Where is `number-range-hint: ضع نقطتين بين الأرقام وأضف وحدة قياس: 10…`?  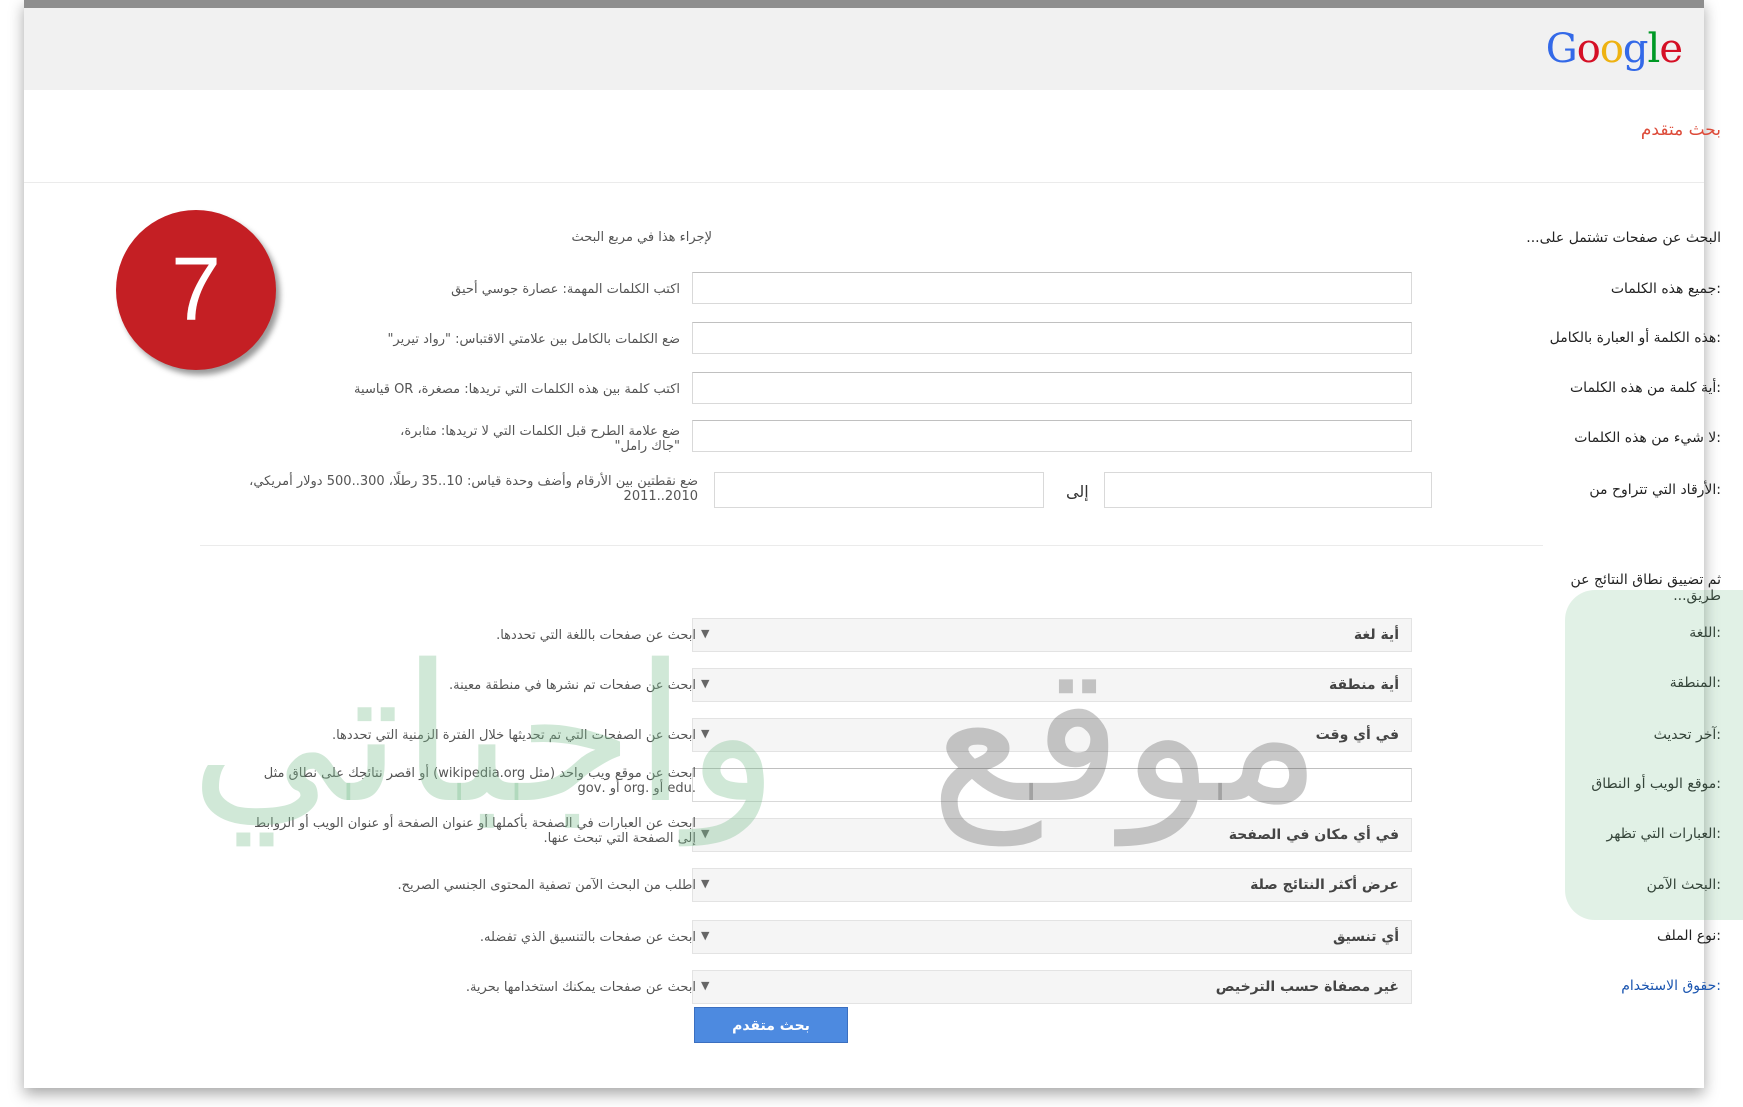 number-range-hint: ضع نقطتين بين الأرقام وأضف وحدة قياس: 10… is located at coordinates (473, 489).